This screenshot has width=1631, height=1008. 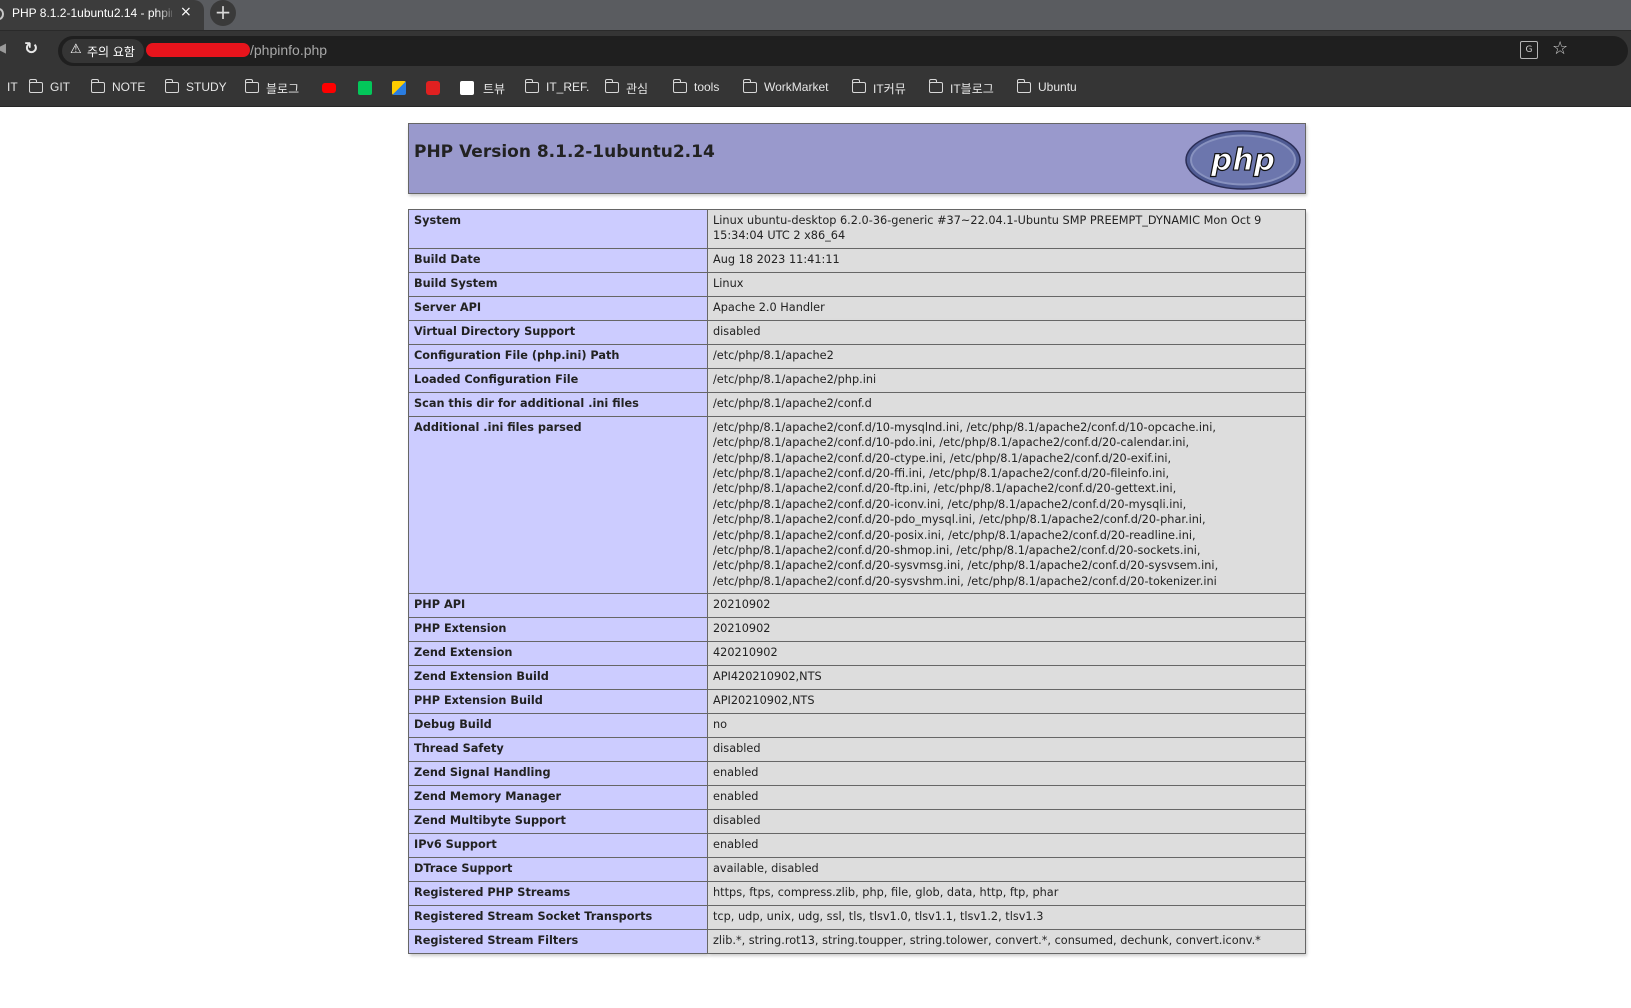 I want to click on back-arrow-icon: ◀, so click(x=3, y=48).